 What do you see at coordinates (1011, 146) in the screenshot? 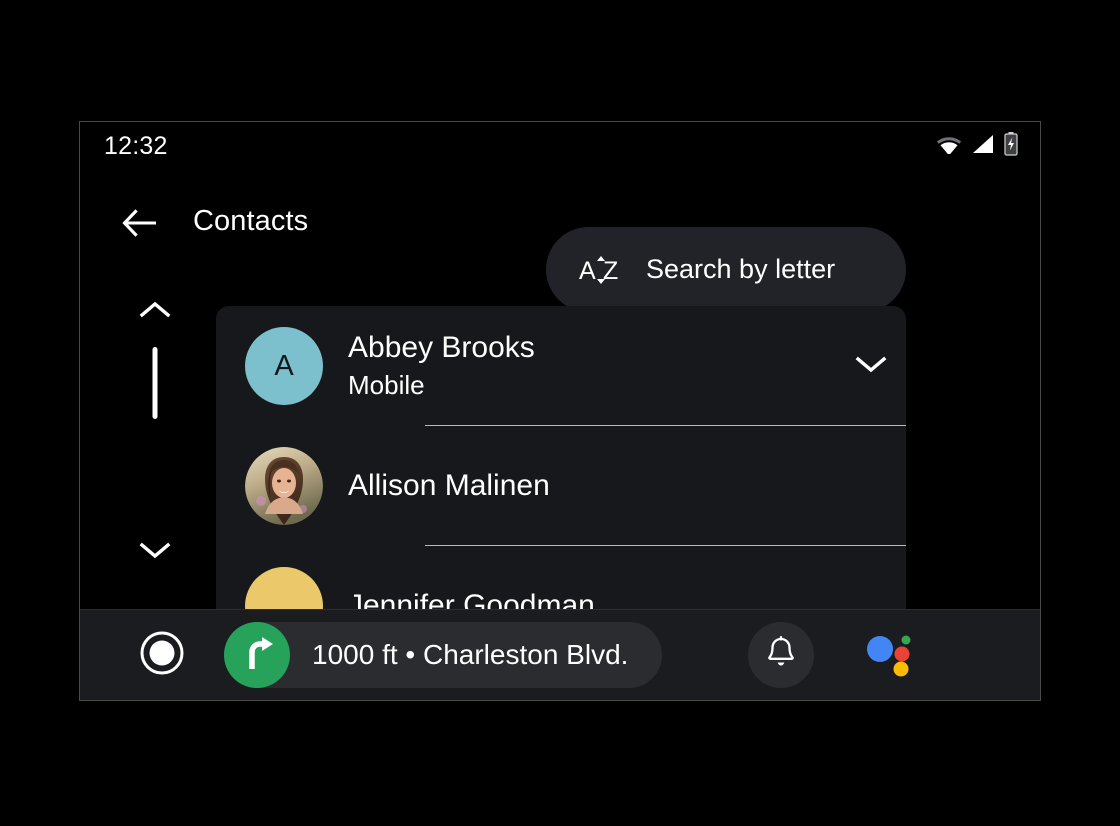
I see `battery-charging-icon` at bounding box center [1011, 146].